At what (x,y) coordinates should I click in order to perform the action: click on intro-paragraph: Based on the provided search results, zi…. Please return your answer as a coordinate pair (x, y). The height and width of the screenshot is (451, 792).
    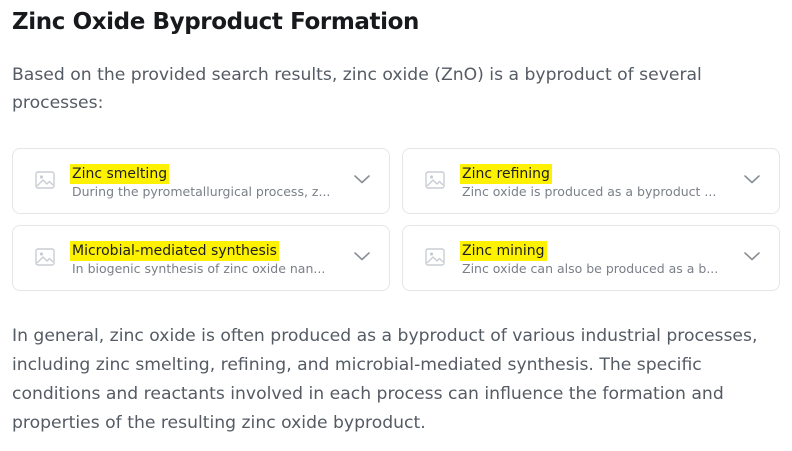
    Looking at the image, I should click on (357, 89).